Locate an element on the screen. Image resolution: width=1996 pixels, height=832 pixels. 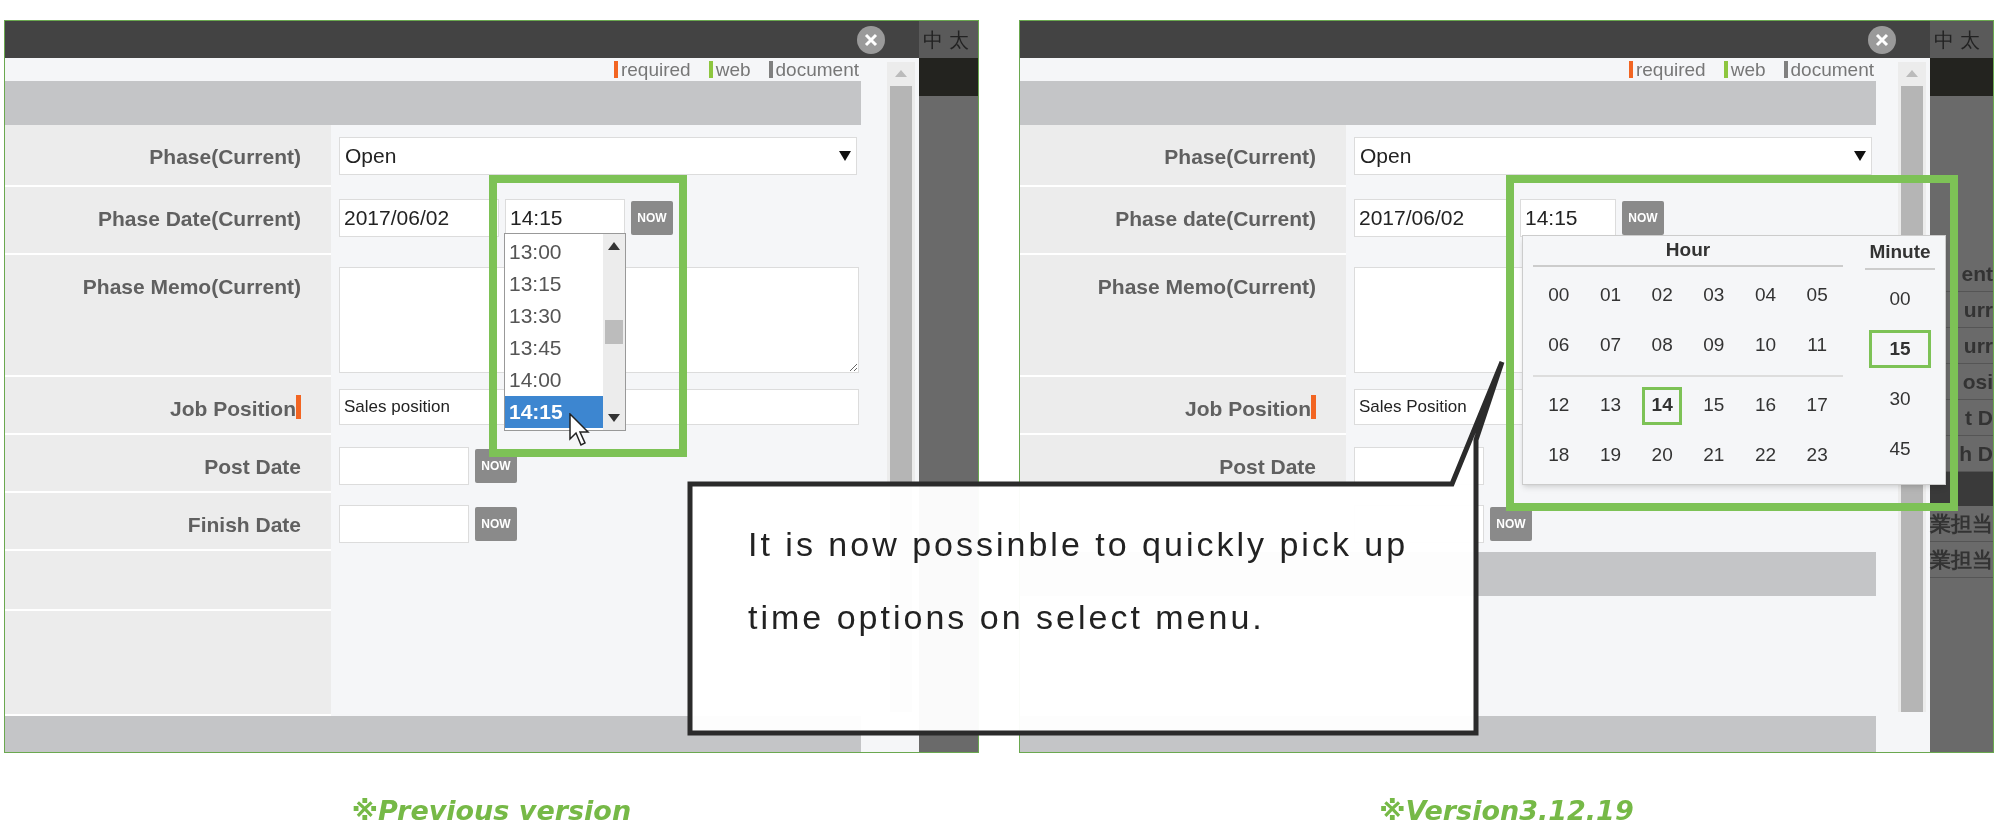
caption: ※Previous version is located at coordinates (491, 811).